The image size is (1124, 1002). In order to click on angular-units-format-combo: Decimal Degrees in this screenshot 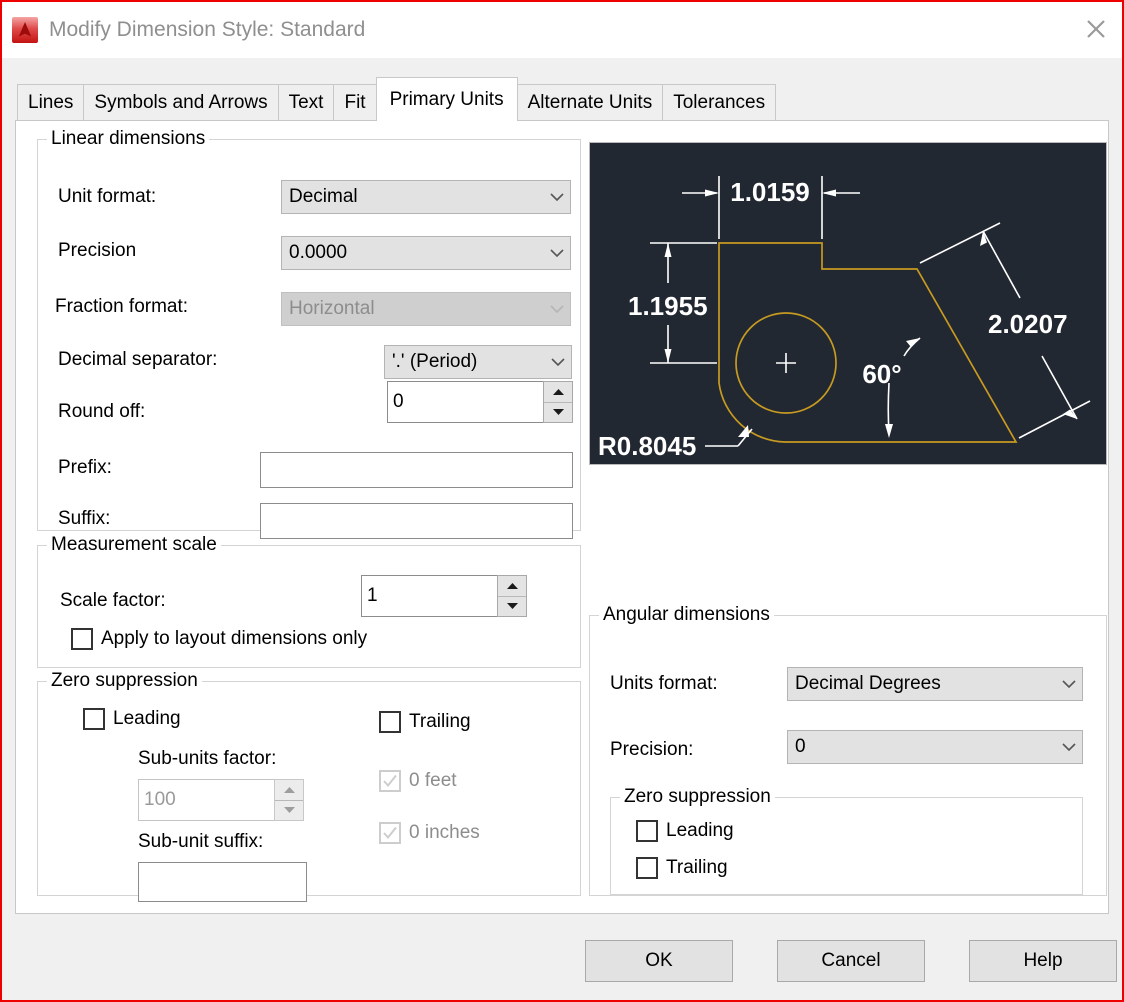, I will do `click(935, 684)`.